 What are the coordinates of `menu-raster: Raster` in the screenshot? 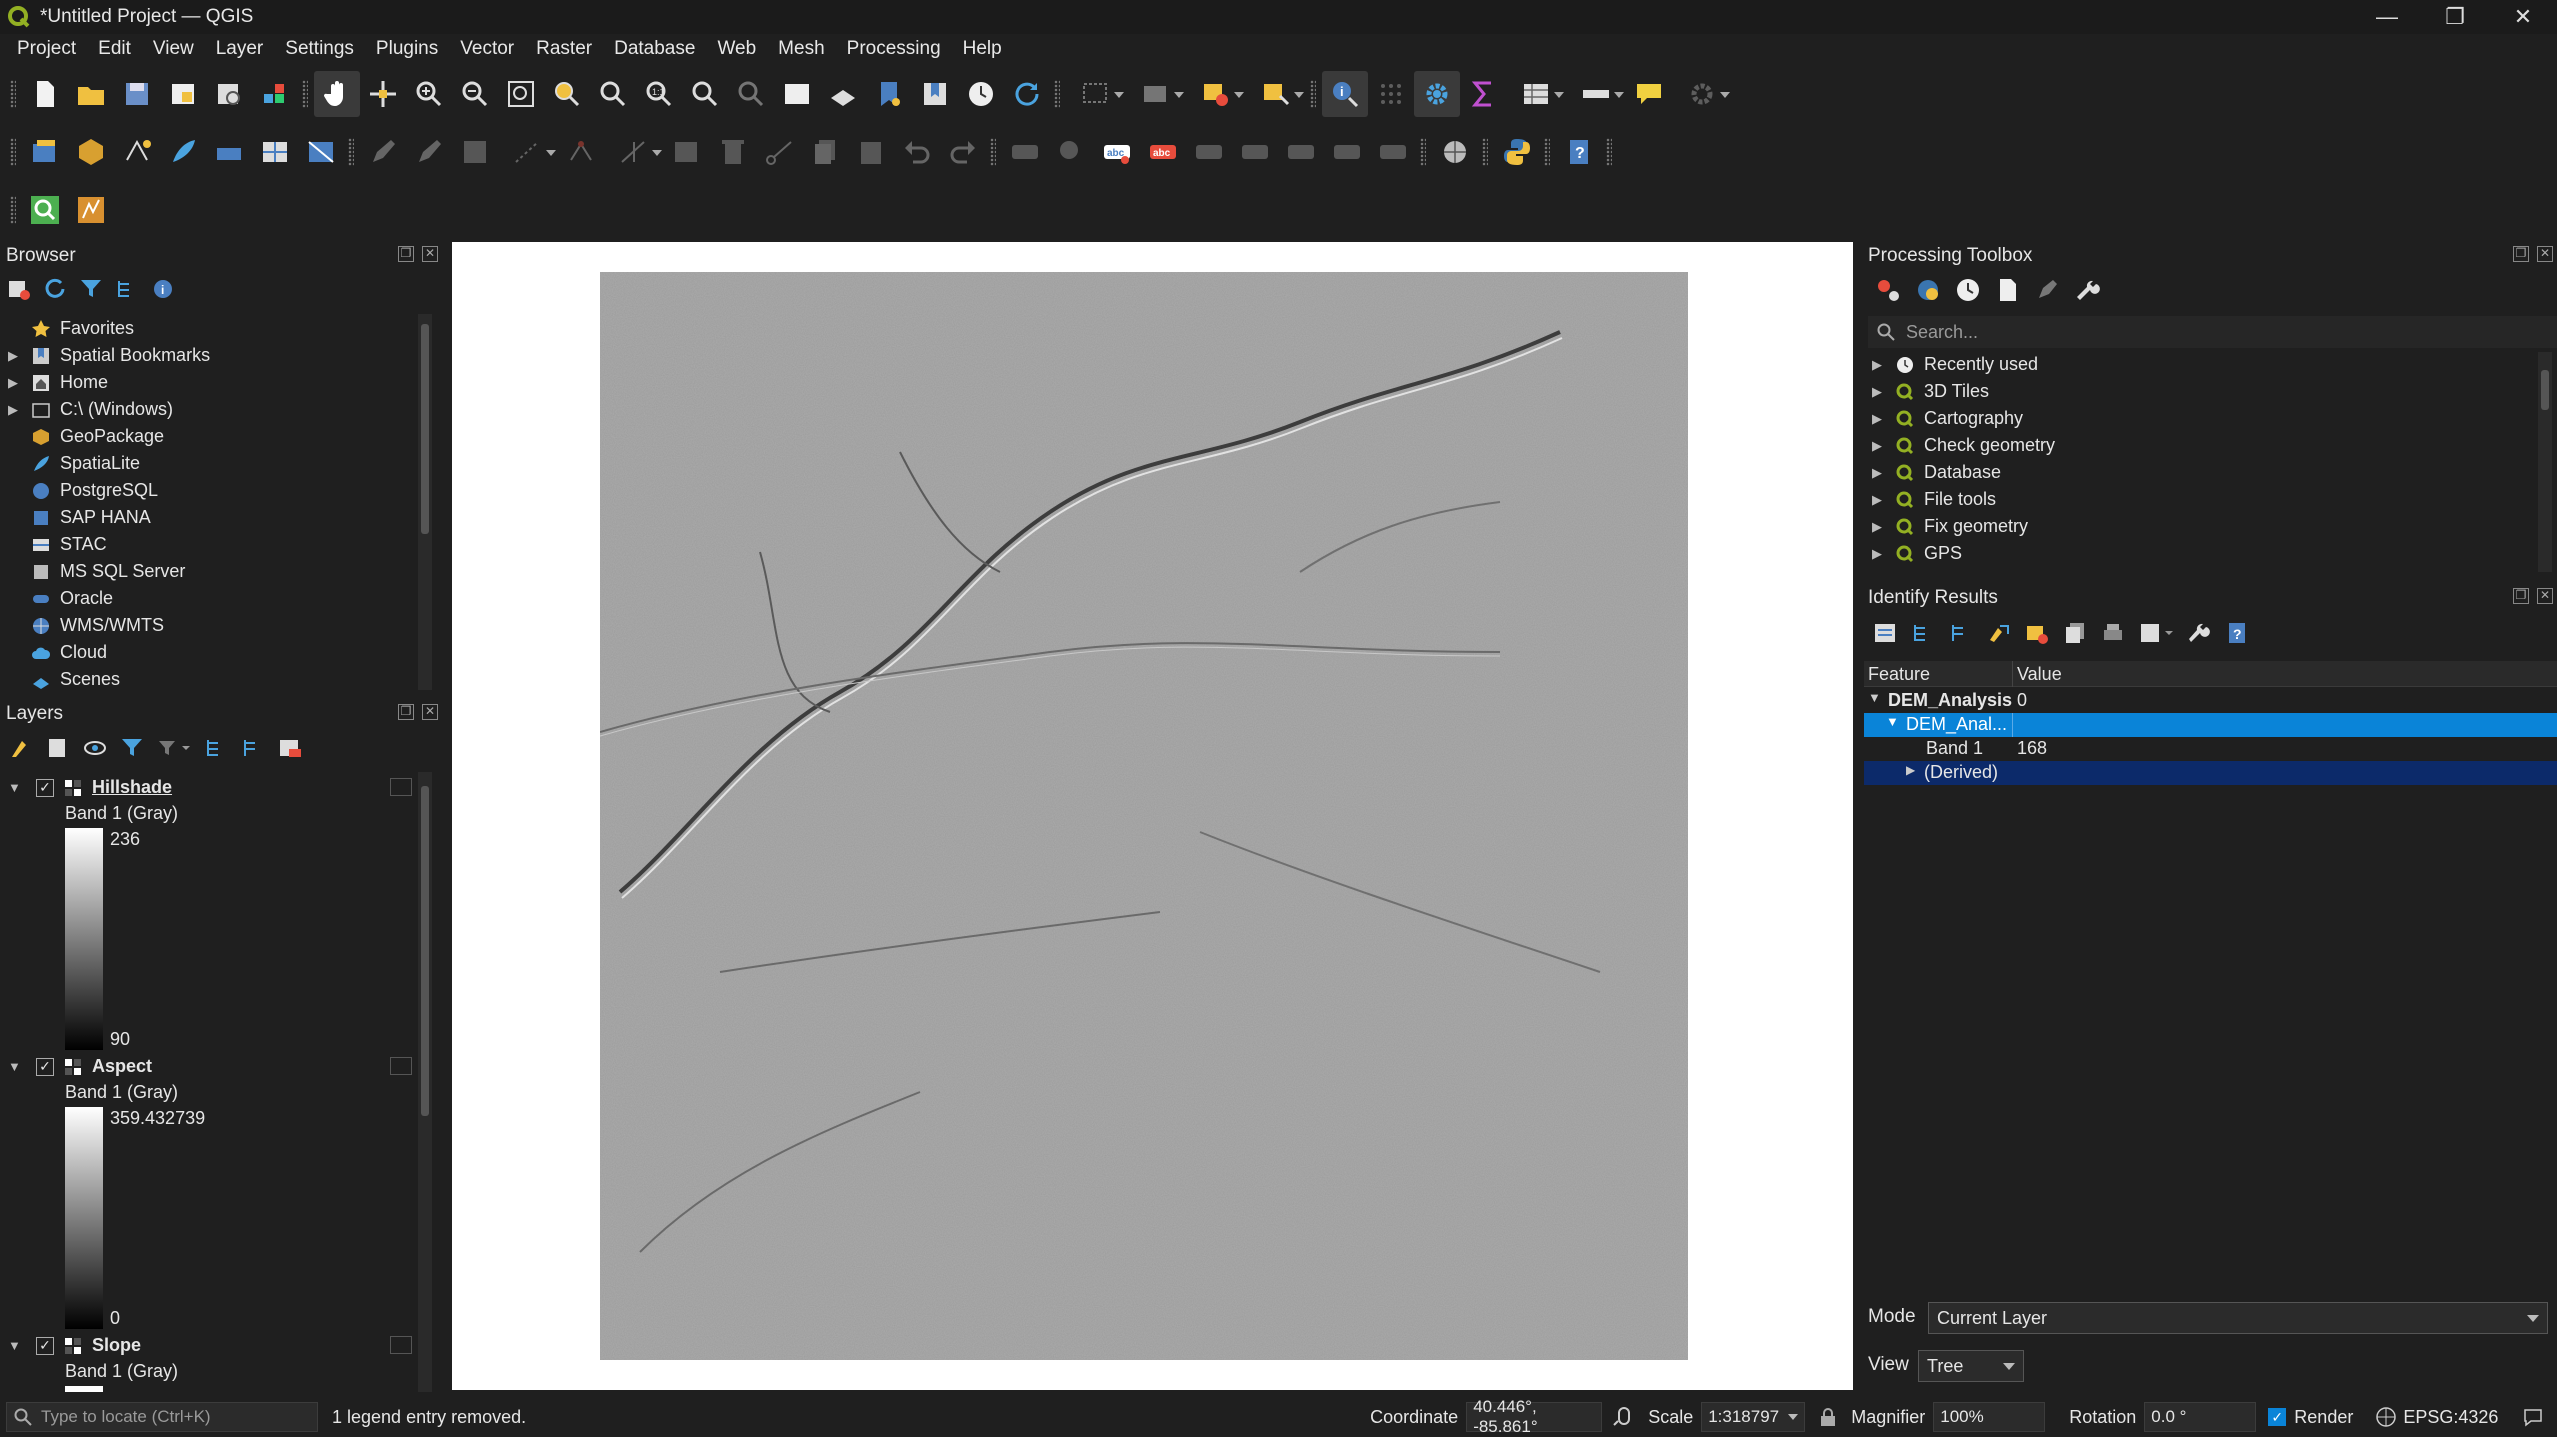 It's located at (564, 49).